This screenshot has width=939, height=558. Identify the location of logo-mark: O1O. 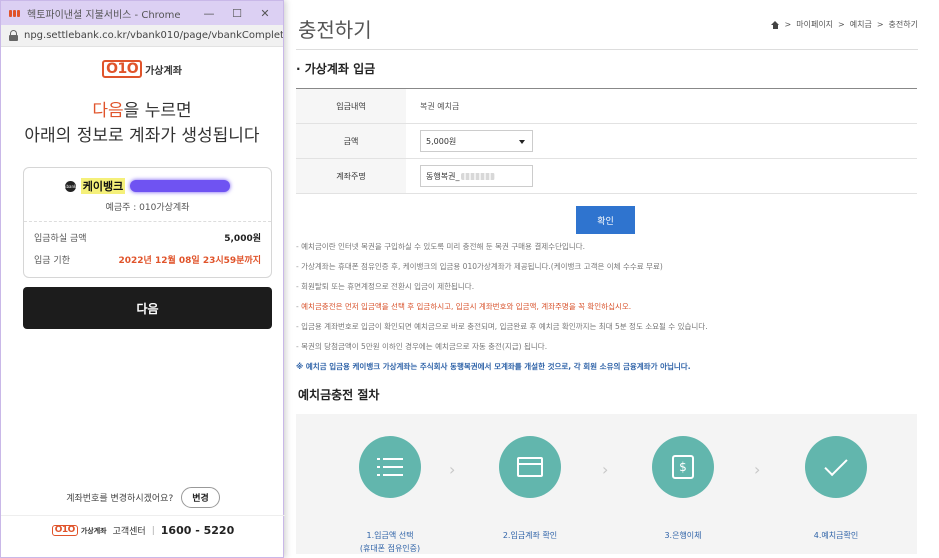
(122, 69).